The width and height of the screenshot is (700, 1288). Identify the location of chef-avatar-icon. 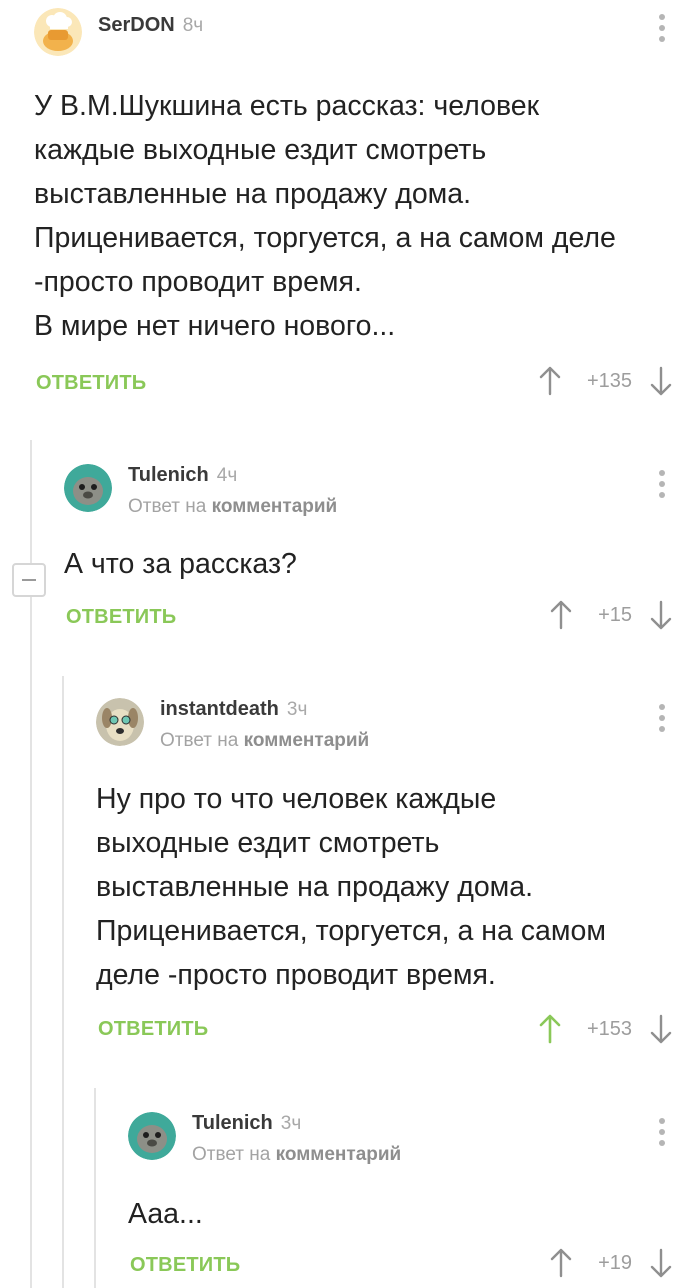
(58, 32).